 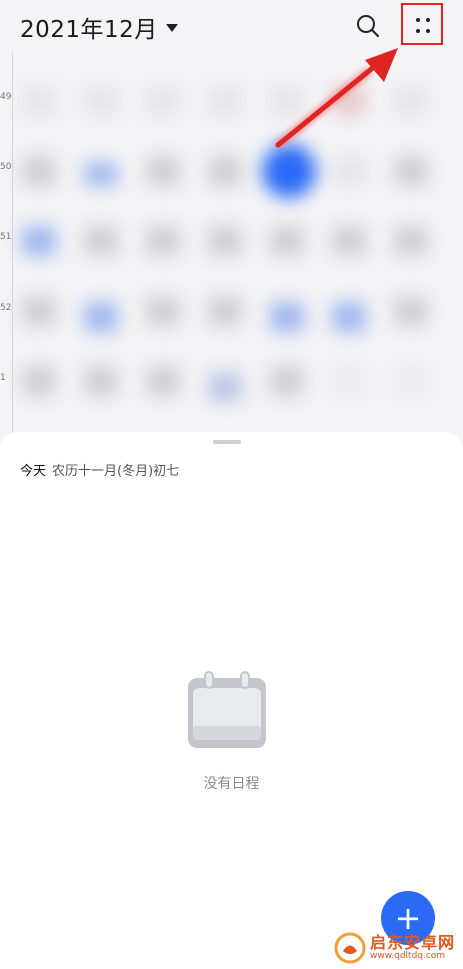 I want to click on today-highlight, so click(x=289, y=171).